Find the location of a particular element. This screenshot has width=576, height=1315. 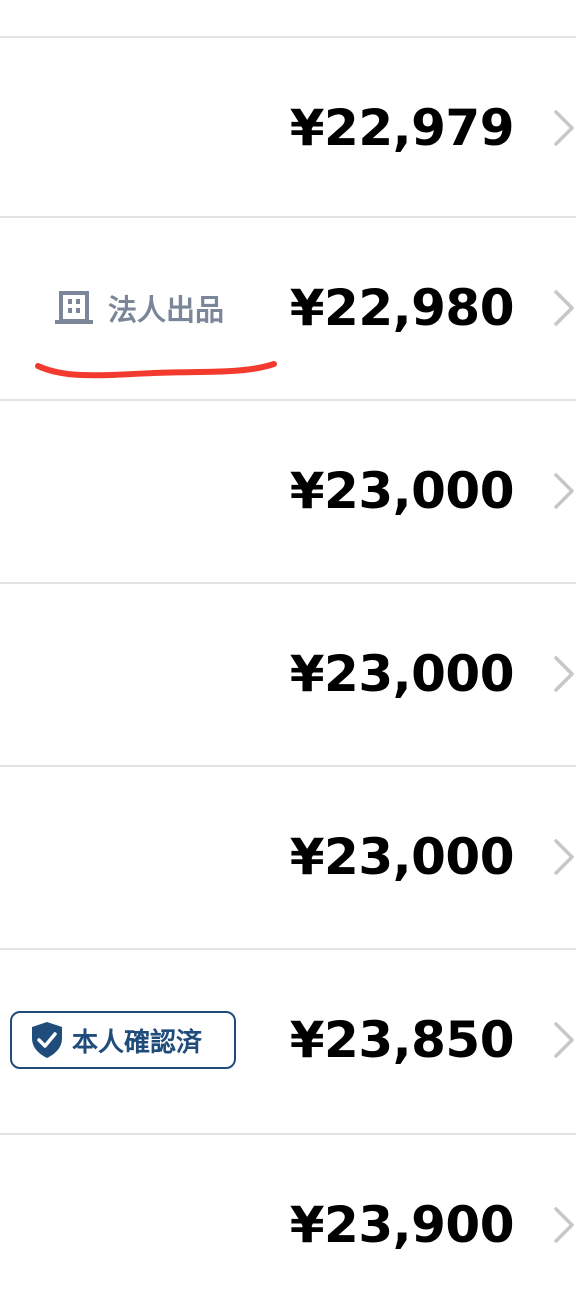

corporate-seller-badge: 法人出品 is located at coordinates (139, 308).